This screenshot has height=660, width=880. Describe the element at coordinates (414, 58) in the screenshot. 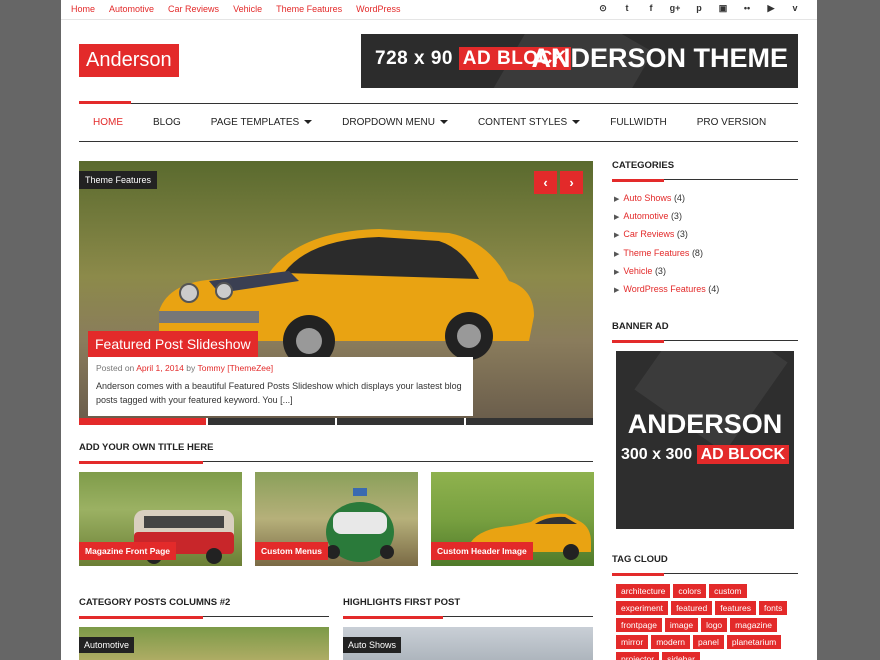

I see `ad-size-label: 728 x 90` at that location.